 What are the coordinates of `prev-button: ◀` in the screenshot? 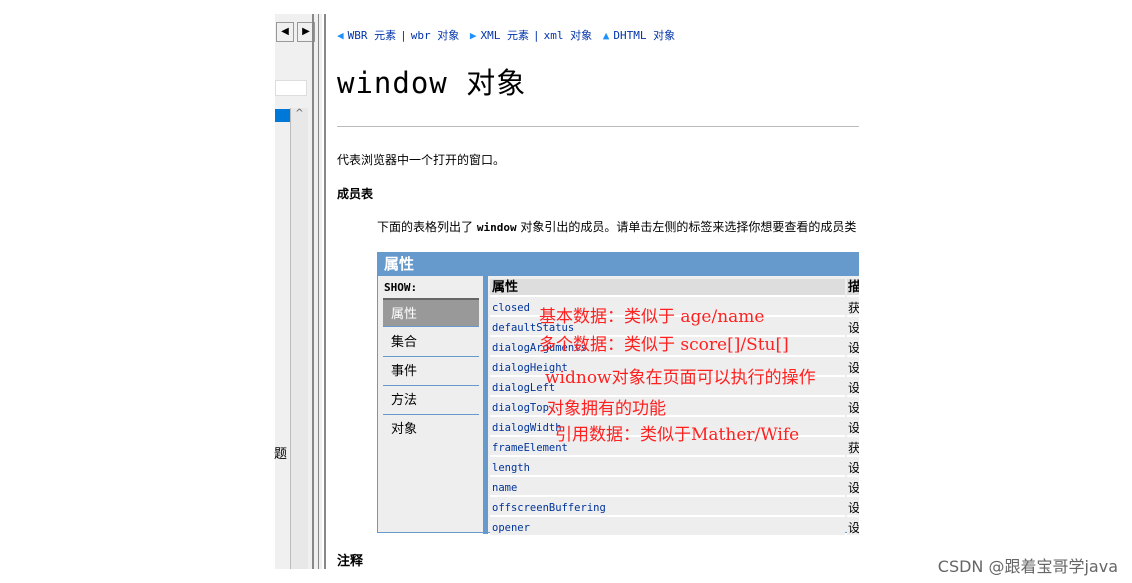 It's located at (285, 32).